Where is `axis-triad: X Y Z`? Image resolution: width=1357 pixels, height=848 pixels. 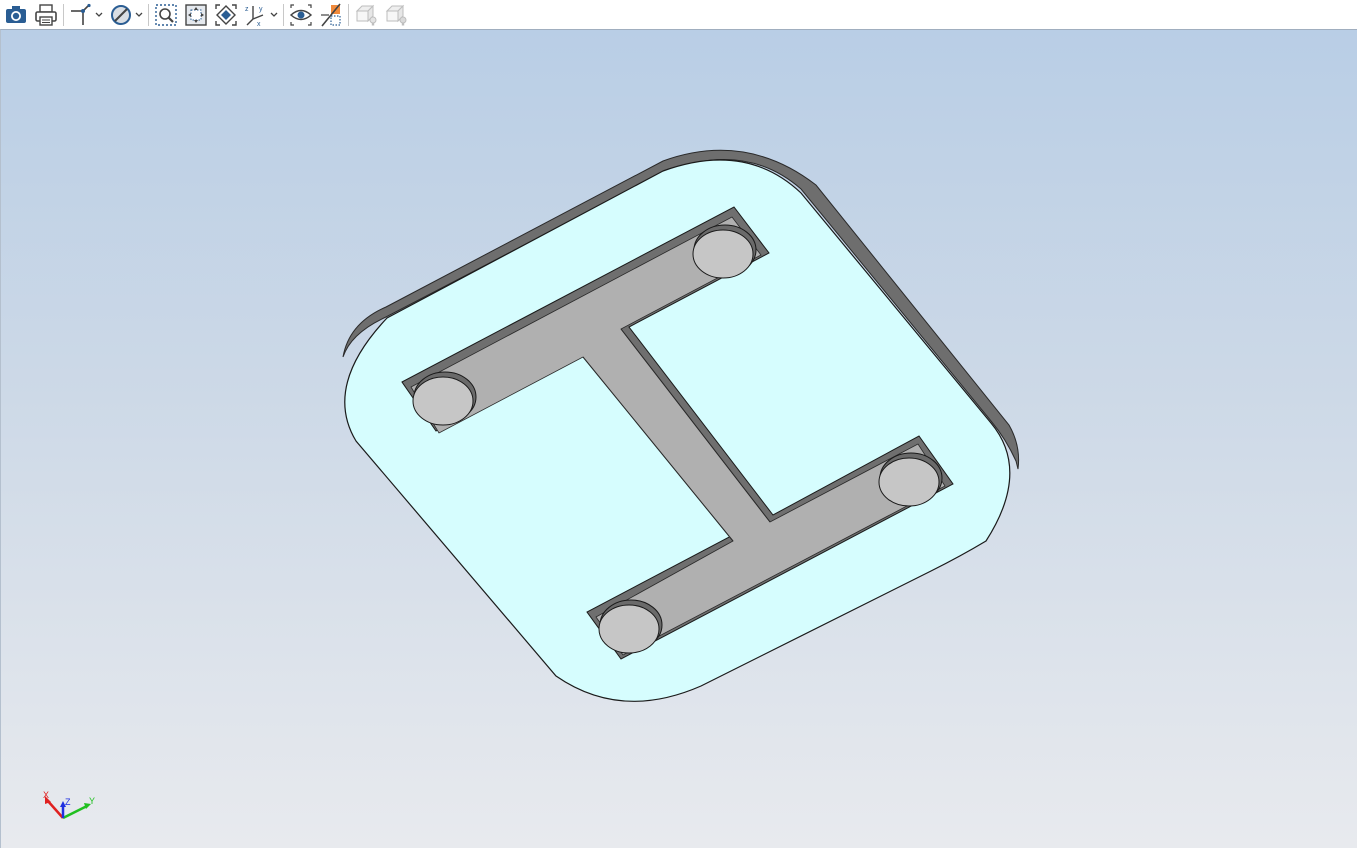
axis-triad: X Y Z is located at coordinates (69, 805).